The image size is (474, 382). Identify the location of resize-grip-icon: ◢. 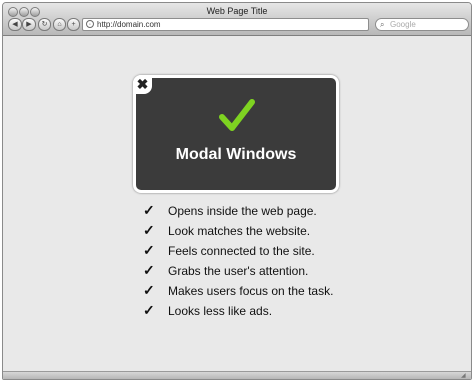
(465, 376).